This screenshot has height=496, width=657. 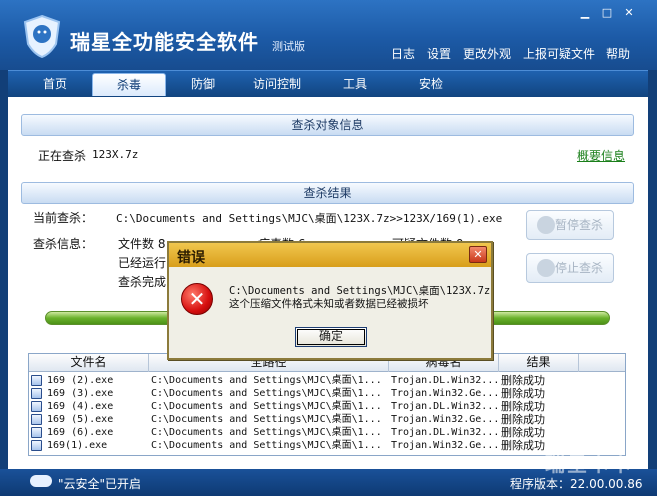 I want to click on dialog-title-bar: 错误 ✕, so click(x=330, y=255).